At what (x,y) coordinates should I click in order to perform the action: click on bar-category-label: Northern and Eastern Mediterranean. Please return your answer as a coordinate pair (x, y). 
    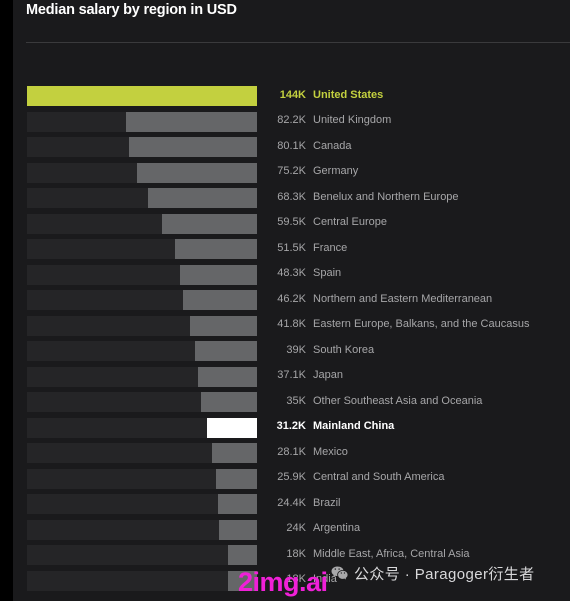
    Looking at the image, I should click on (403, 298).